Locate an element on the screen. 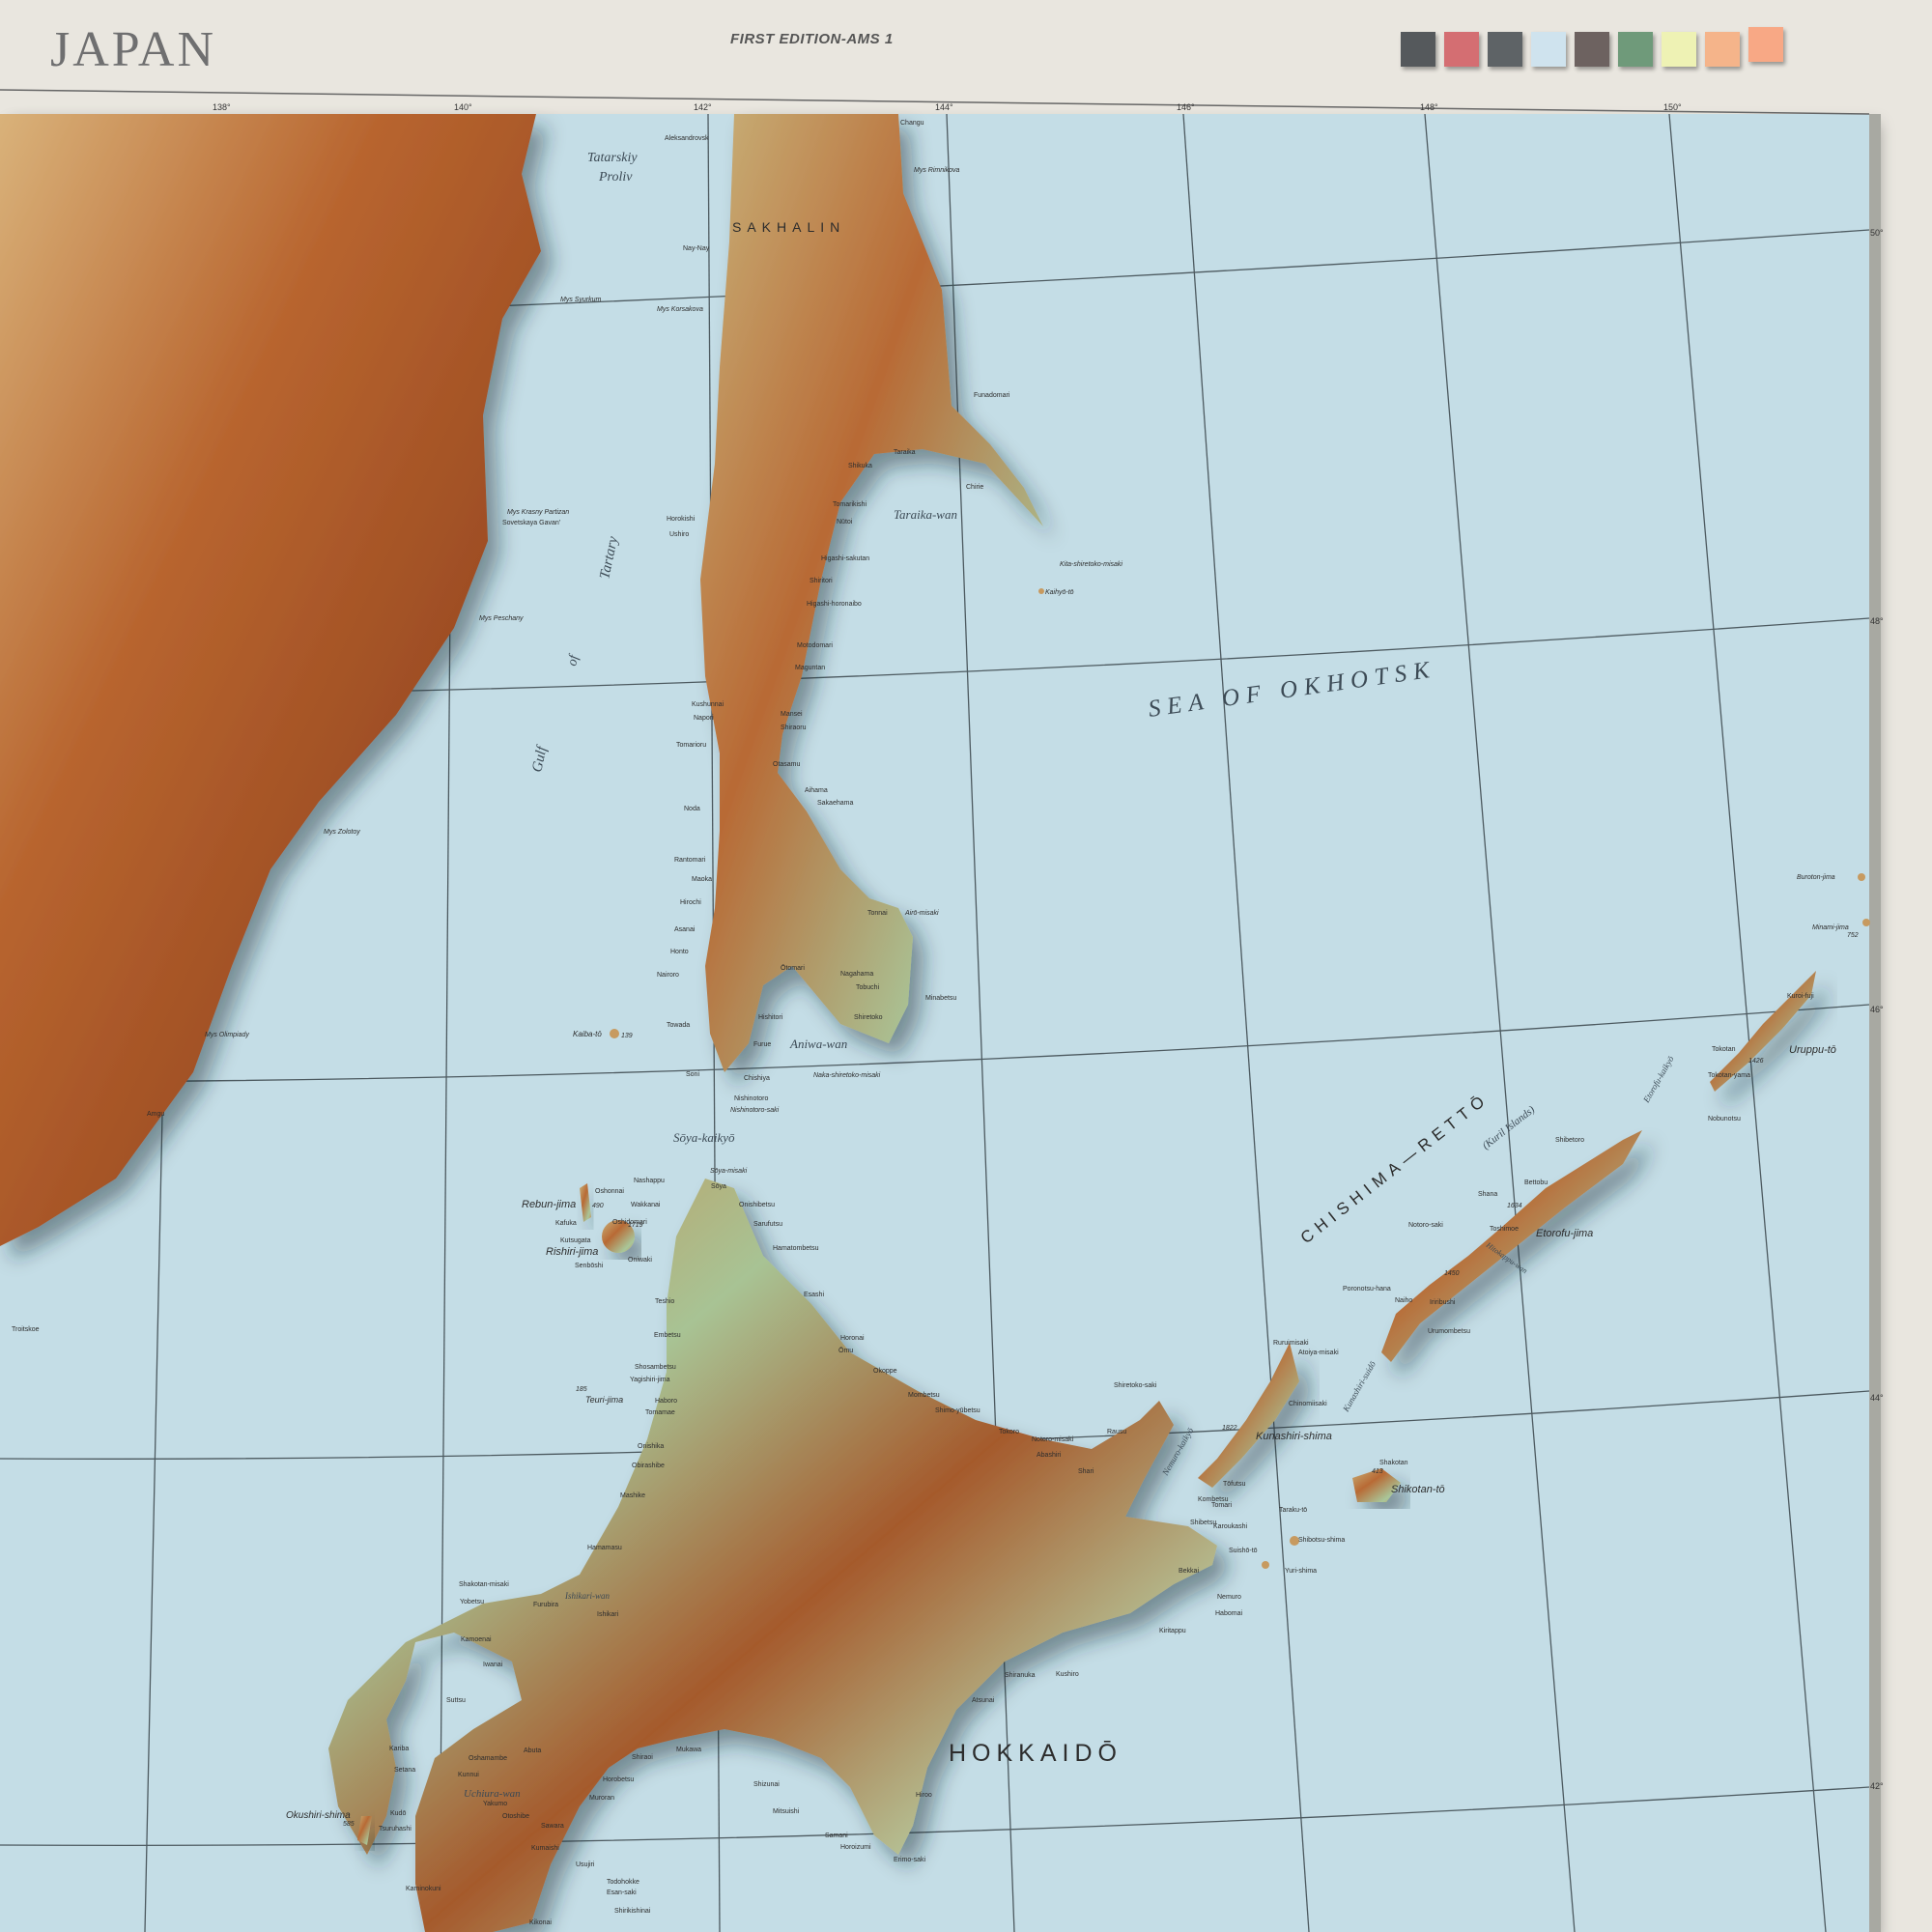 The image size is (1932, 1932). place-label: Kiritappu is located at coordinates (1172, 1631).